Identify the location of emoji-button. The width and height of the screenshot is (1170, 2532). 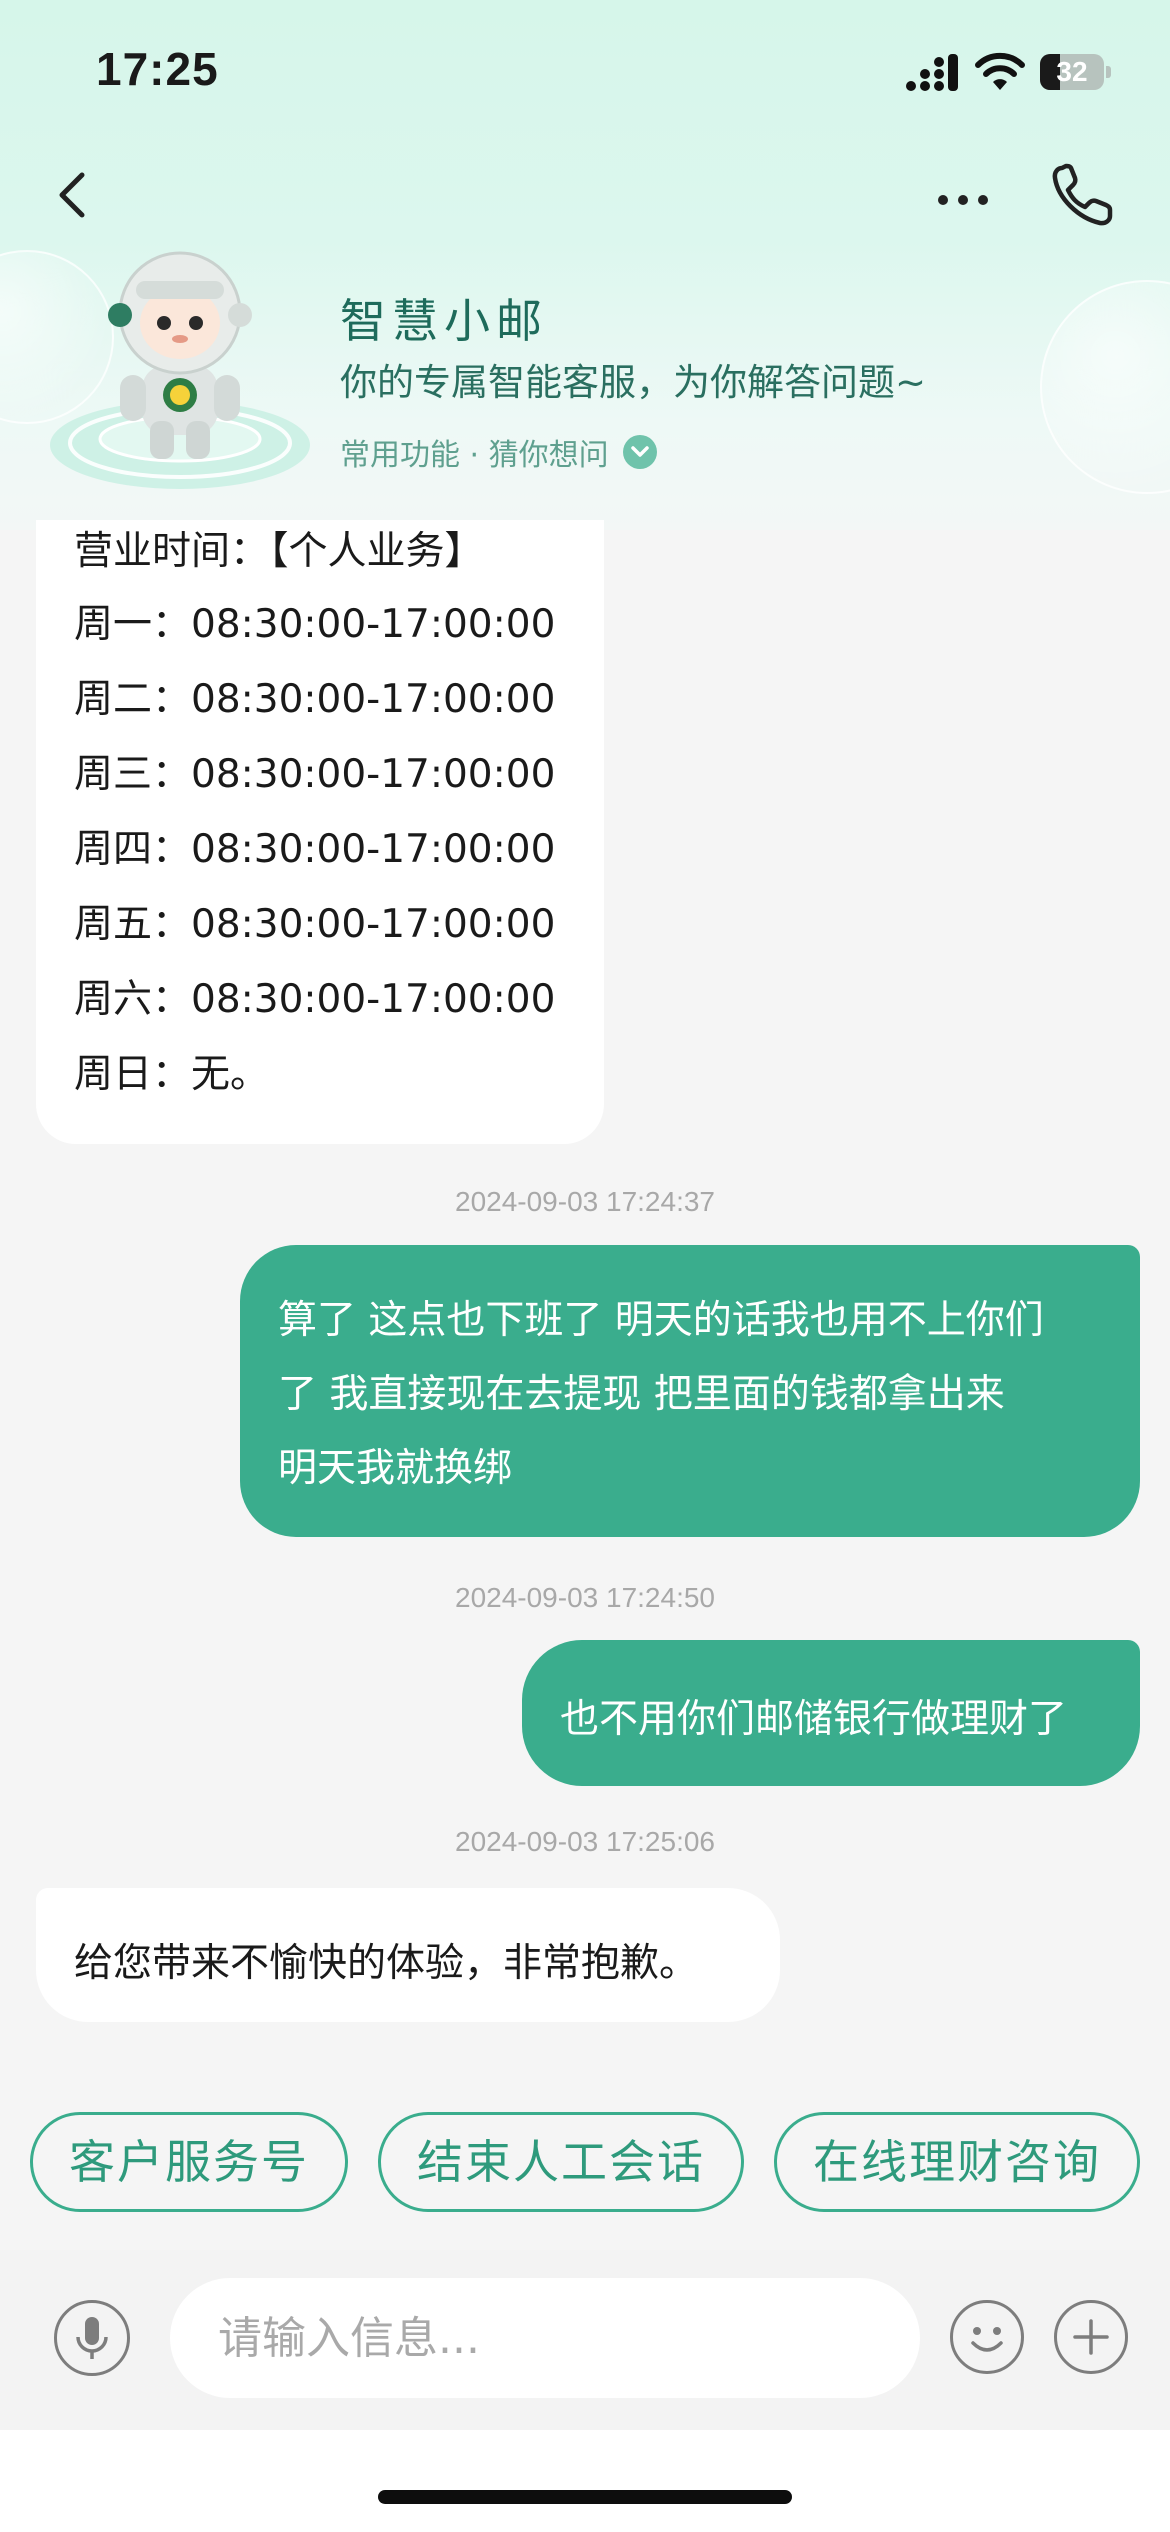
(987, 2337).